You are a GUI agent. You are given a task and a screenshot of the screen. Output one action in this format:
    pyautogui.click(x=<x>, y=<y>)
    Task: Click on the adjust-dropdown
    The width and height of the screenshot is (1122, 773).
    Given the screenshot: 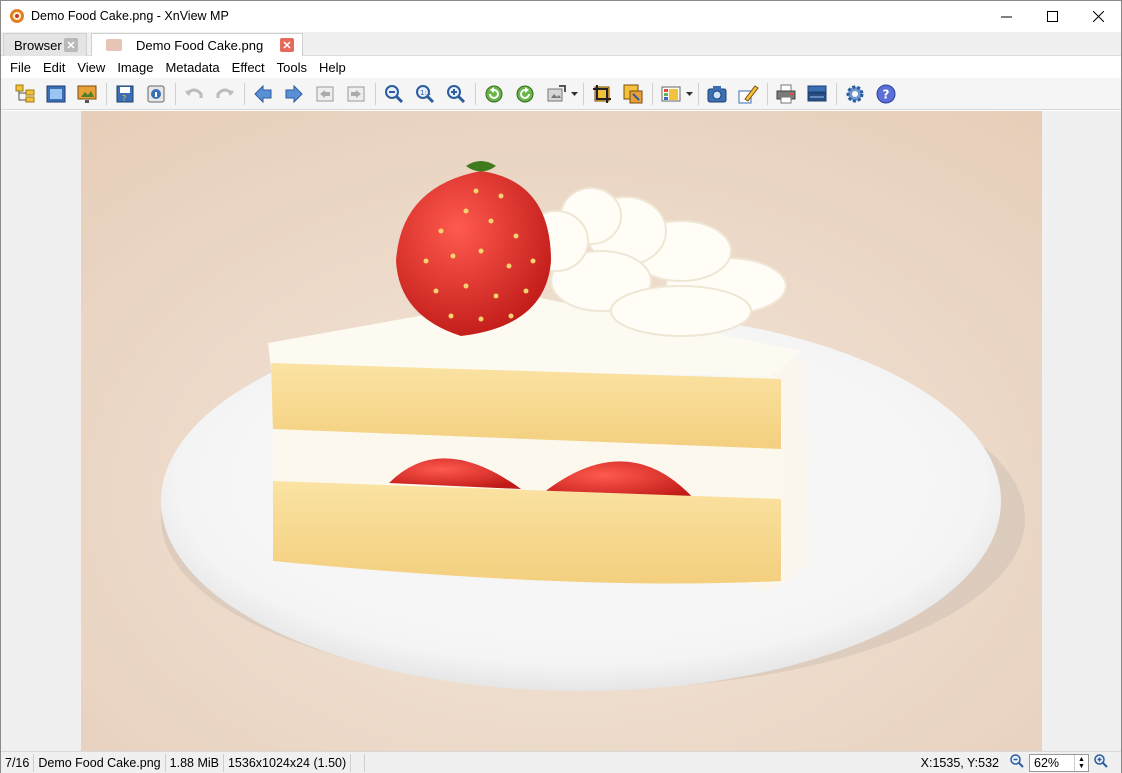 What is the action you would take?
    pyautogui.click(x=689, y=94)
    